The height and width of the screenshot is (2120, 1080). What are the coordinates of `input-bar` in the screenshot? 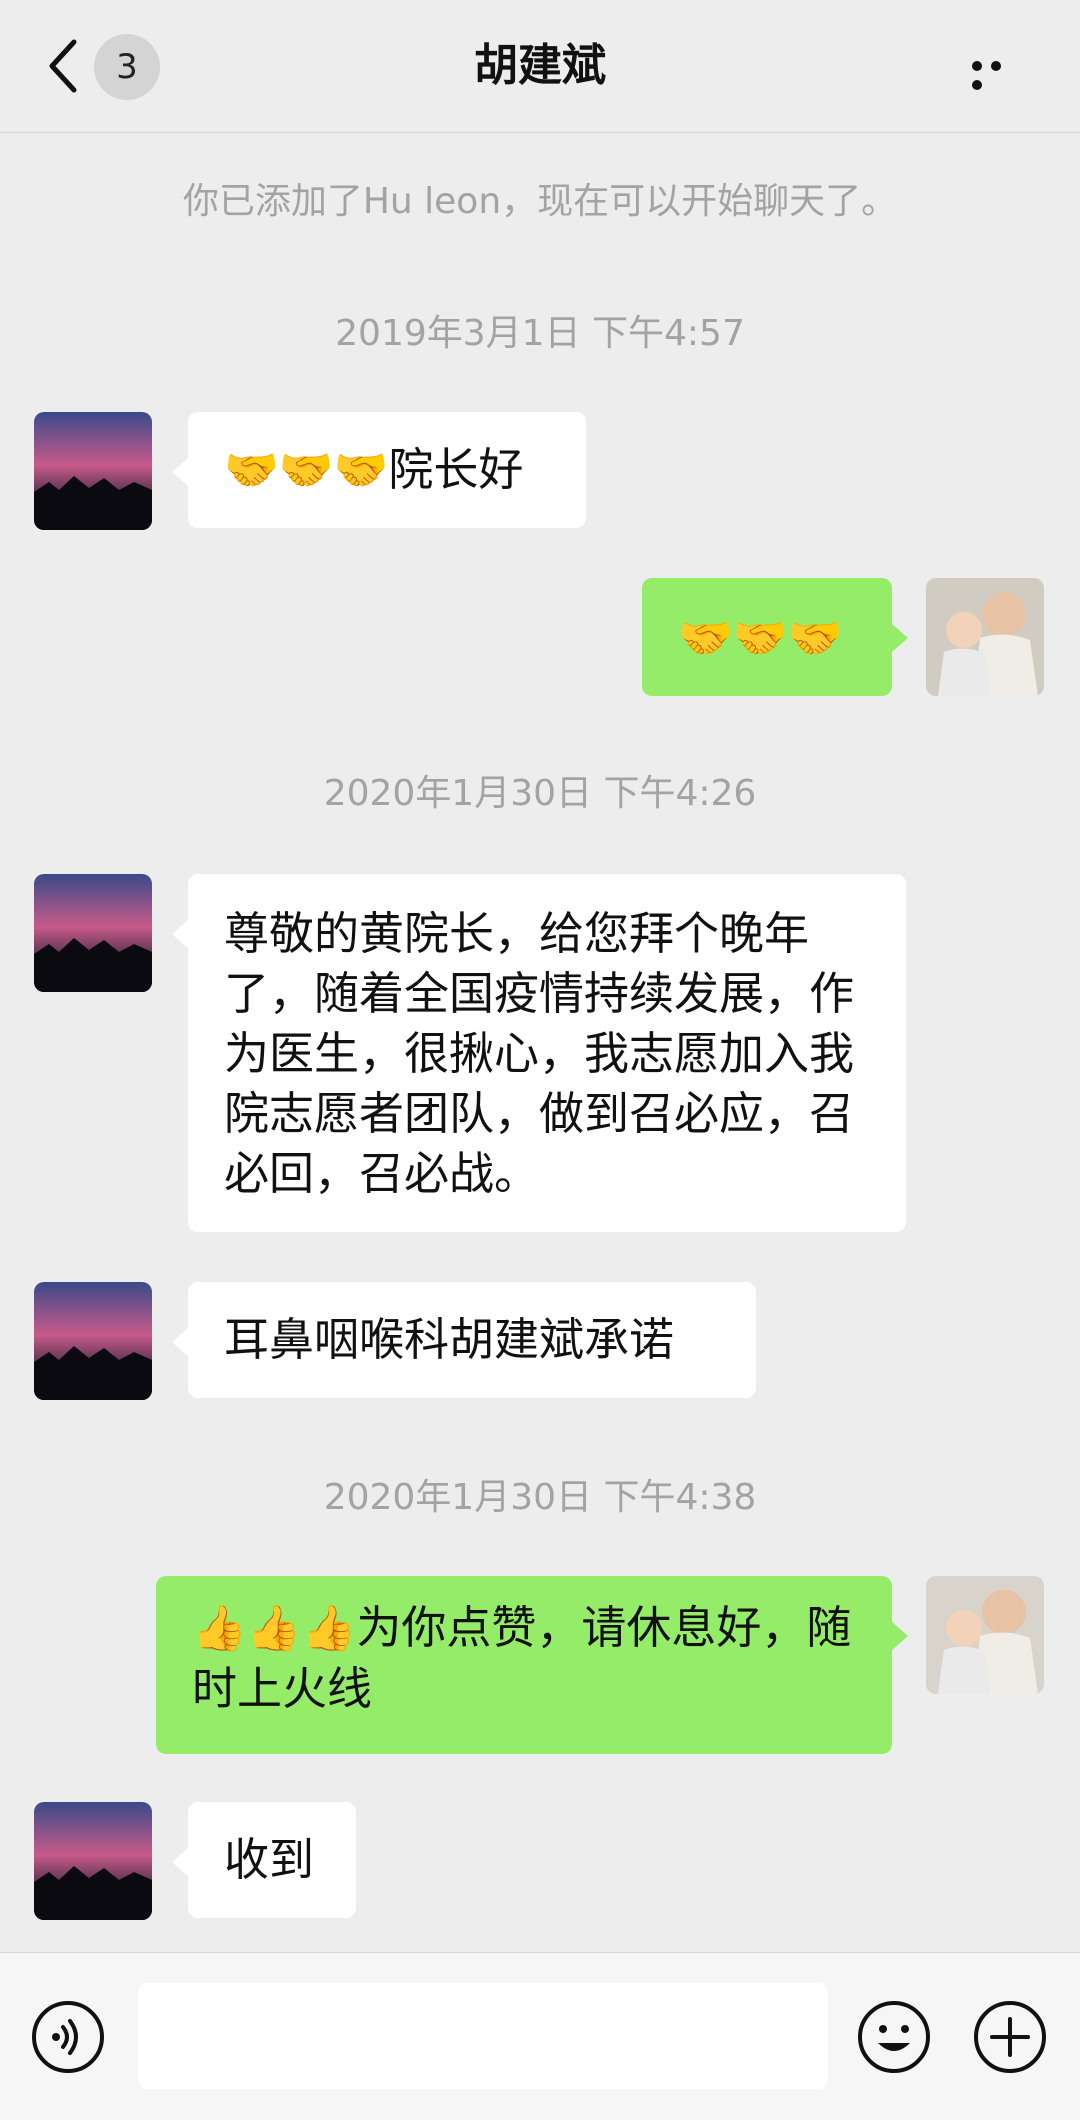 It's located at (540, 2036).